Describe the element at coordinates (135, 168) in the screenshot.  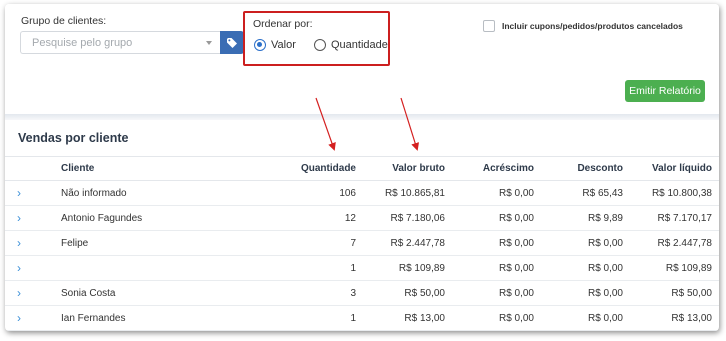
I see `header-cliente: Cliente` at that location.